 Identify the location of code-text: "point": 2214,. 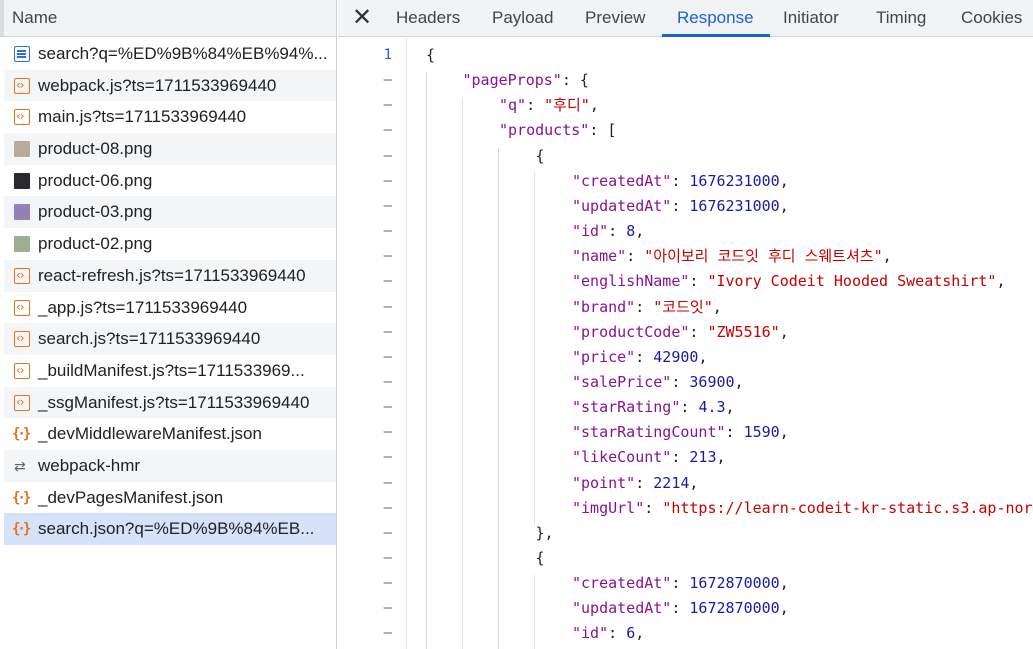
(635, 483).